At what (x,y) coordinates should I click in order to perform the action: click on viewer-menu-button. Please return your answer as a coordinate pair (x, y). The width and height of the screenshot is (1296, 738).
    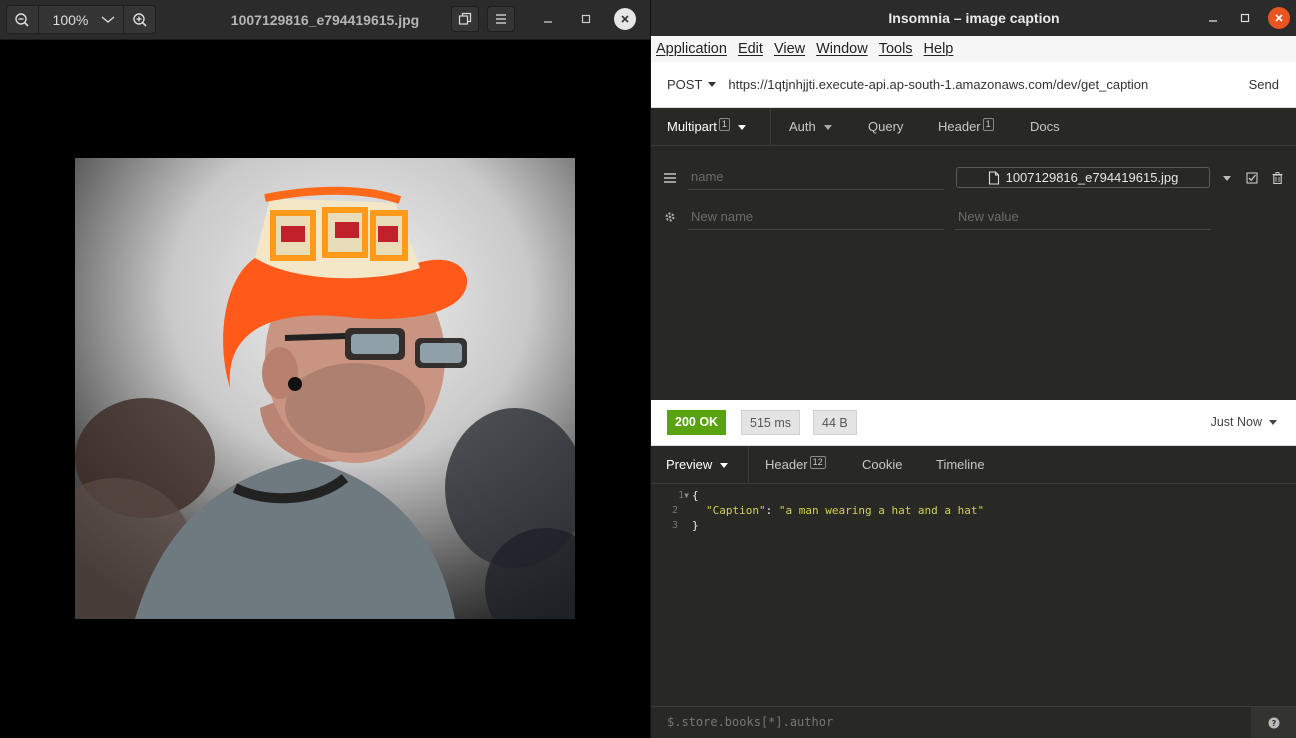
    Looking at the image, I should click on (501, 19).